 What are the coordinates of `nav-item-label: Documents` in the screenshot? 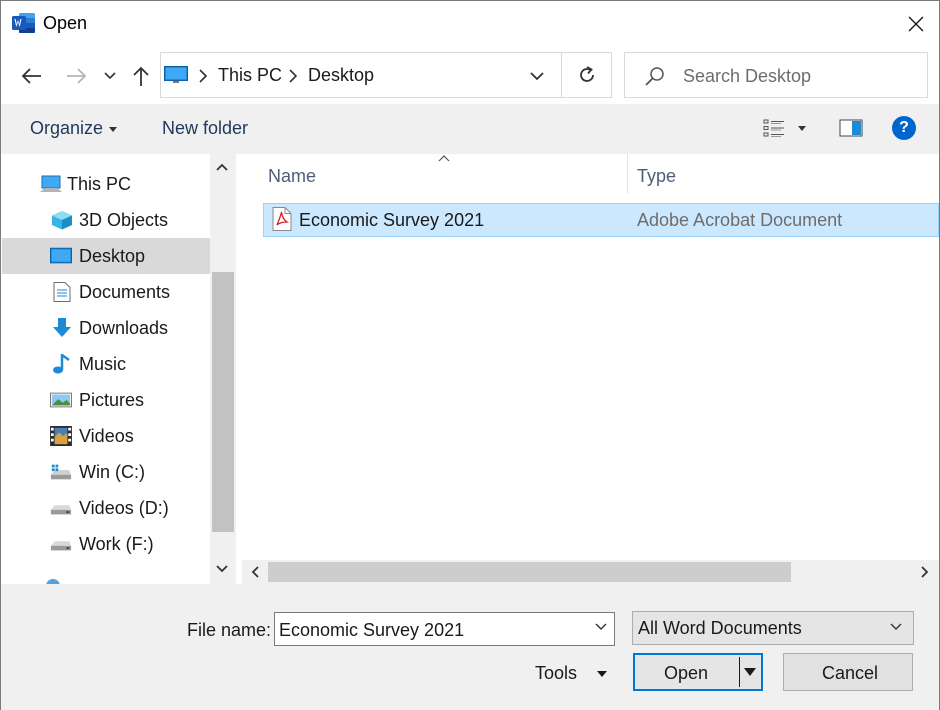 It's located at (125, 292).